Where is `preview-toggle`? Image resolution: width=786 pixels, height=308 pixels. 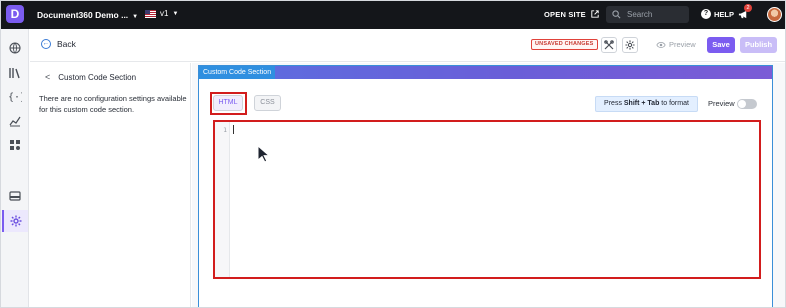
preview-toggle is located at coordinates (747, 104).